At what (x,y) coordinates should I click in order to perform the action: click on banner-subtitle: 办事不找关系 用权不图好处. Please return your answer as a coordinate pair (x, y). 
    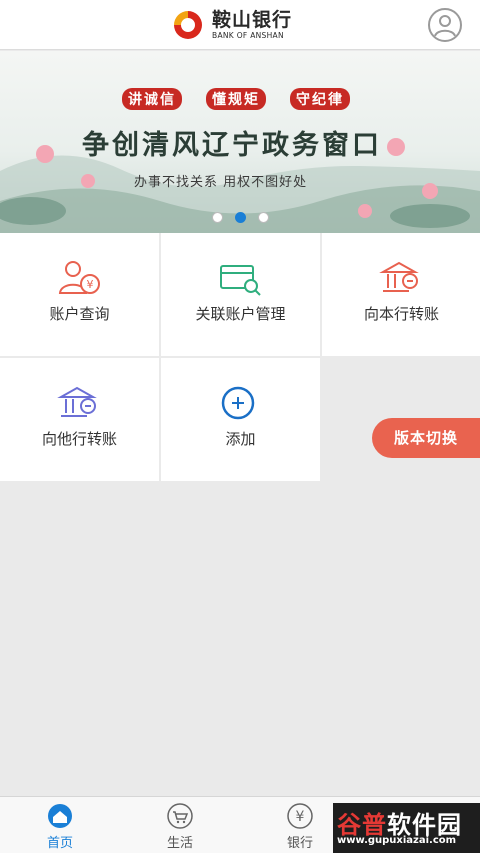
    Looking at the image, I should click on (221, 182).